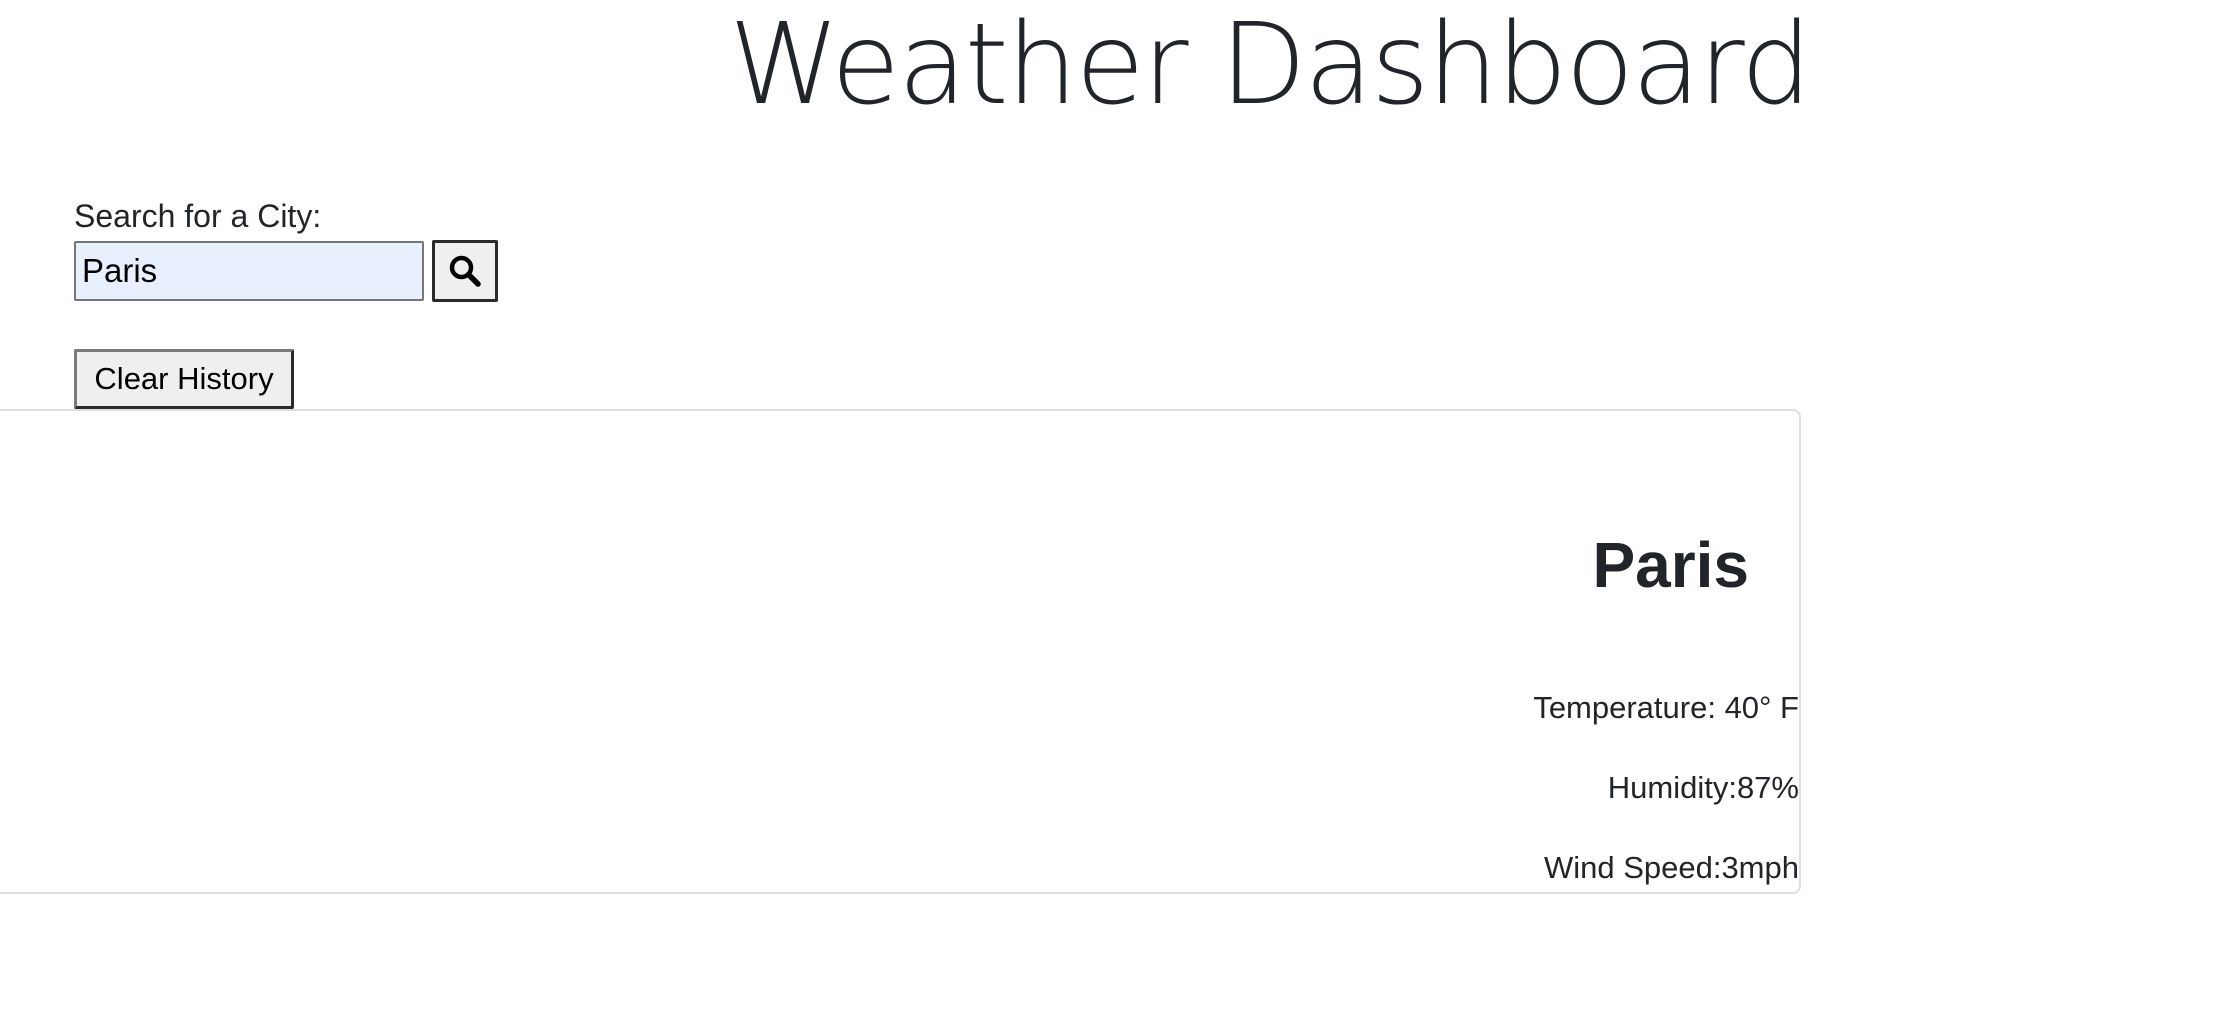 The image size is (2218, 1026). I want to click on search-input, so click(249, 271).